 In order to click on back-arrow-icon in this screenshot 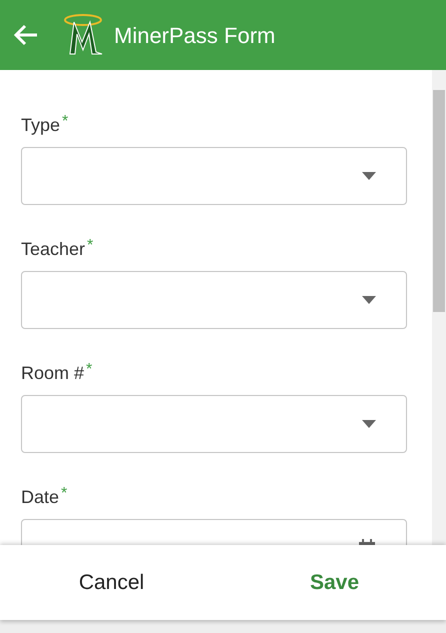, I will do `click(26, 35)`.